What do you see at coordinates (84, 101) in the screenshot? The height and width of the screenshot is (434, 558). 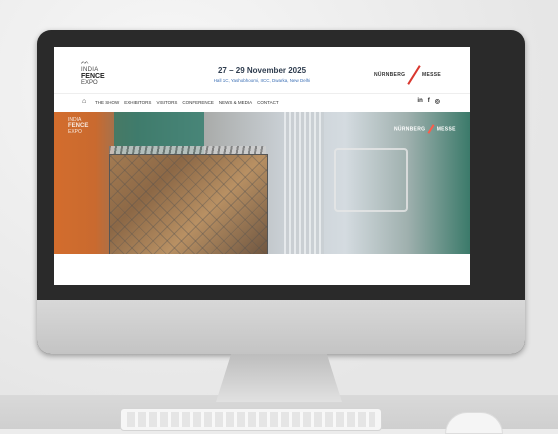 I see `home-icon: ⌂` at bounding box center [84, 101].